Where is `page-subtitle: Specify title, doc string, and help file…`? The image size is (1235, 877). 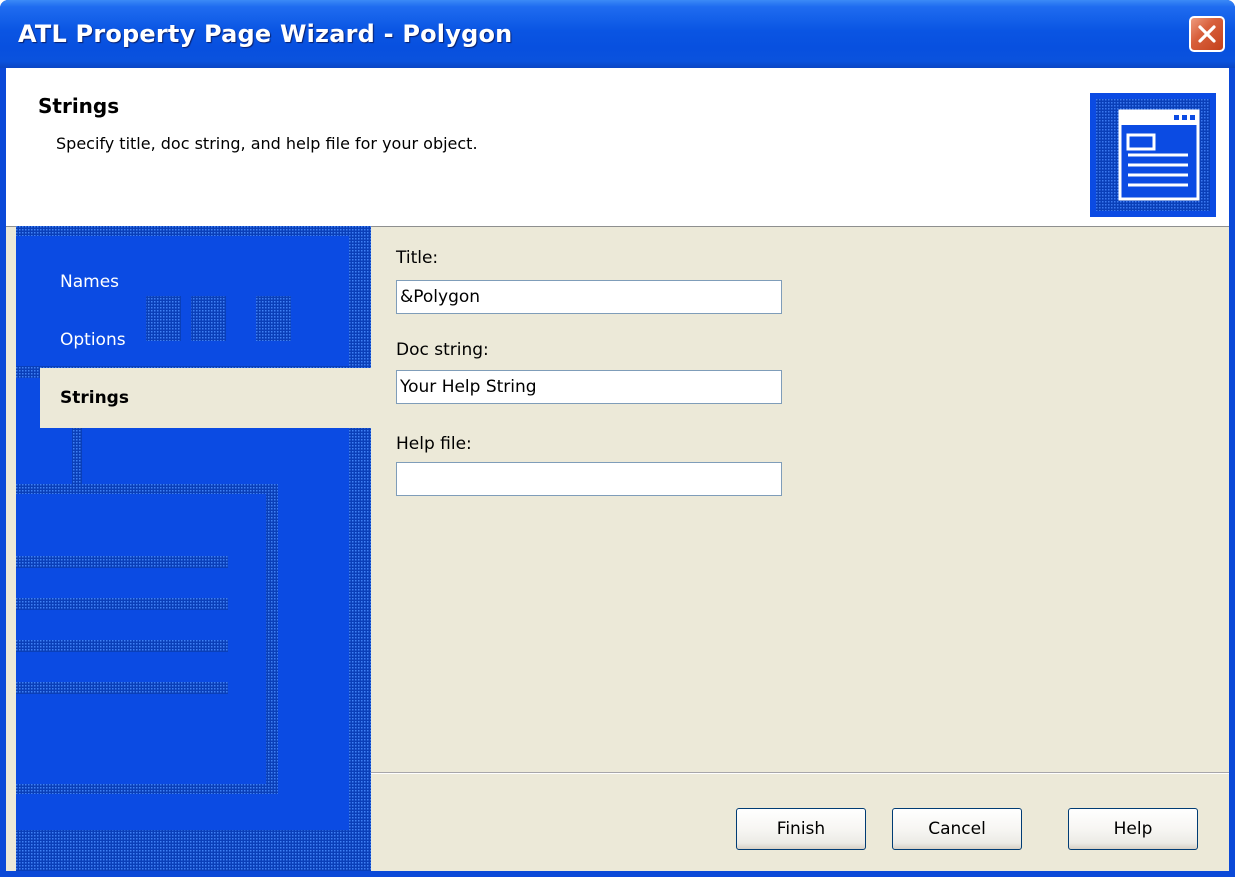 page-subtitle: Specify title, doc string, and help file… is located at coordinates (267, 143).